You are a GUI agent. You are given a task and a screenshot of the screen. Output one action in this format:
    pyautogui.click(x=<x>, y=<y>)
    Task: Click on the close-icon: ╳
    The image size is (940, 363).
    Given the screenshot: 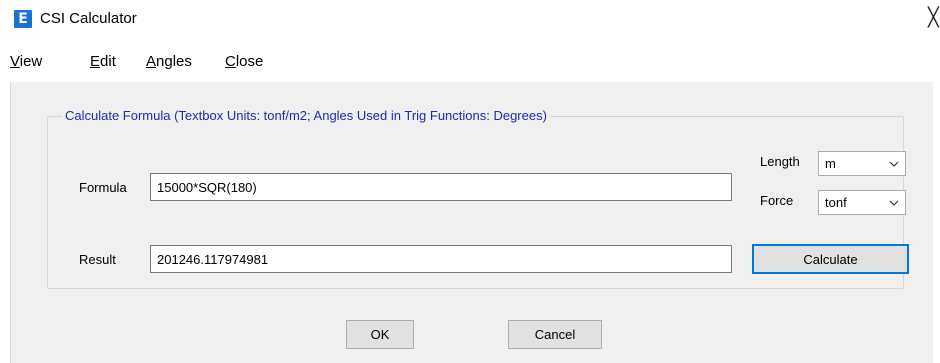 What is the action you would take?
    pyautogui.click(x=933, y=18)
    